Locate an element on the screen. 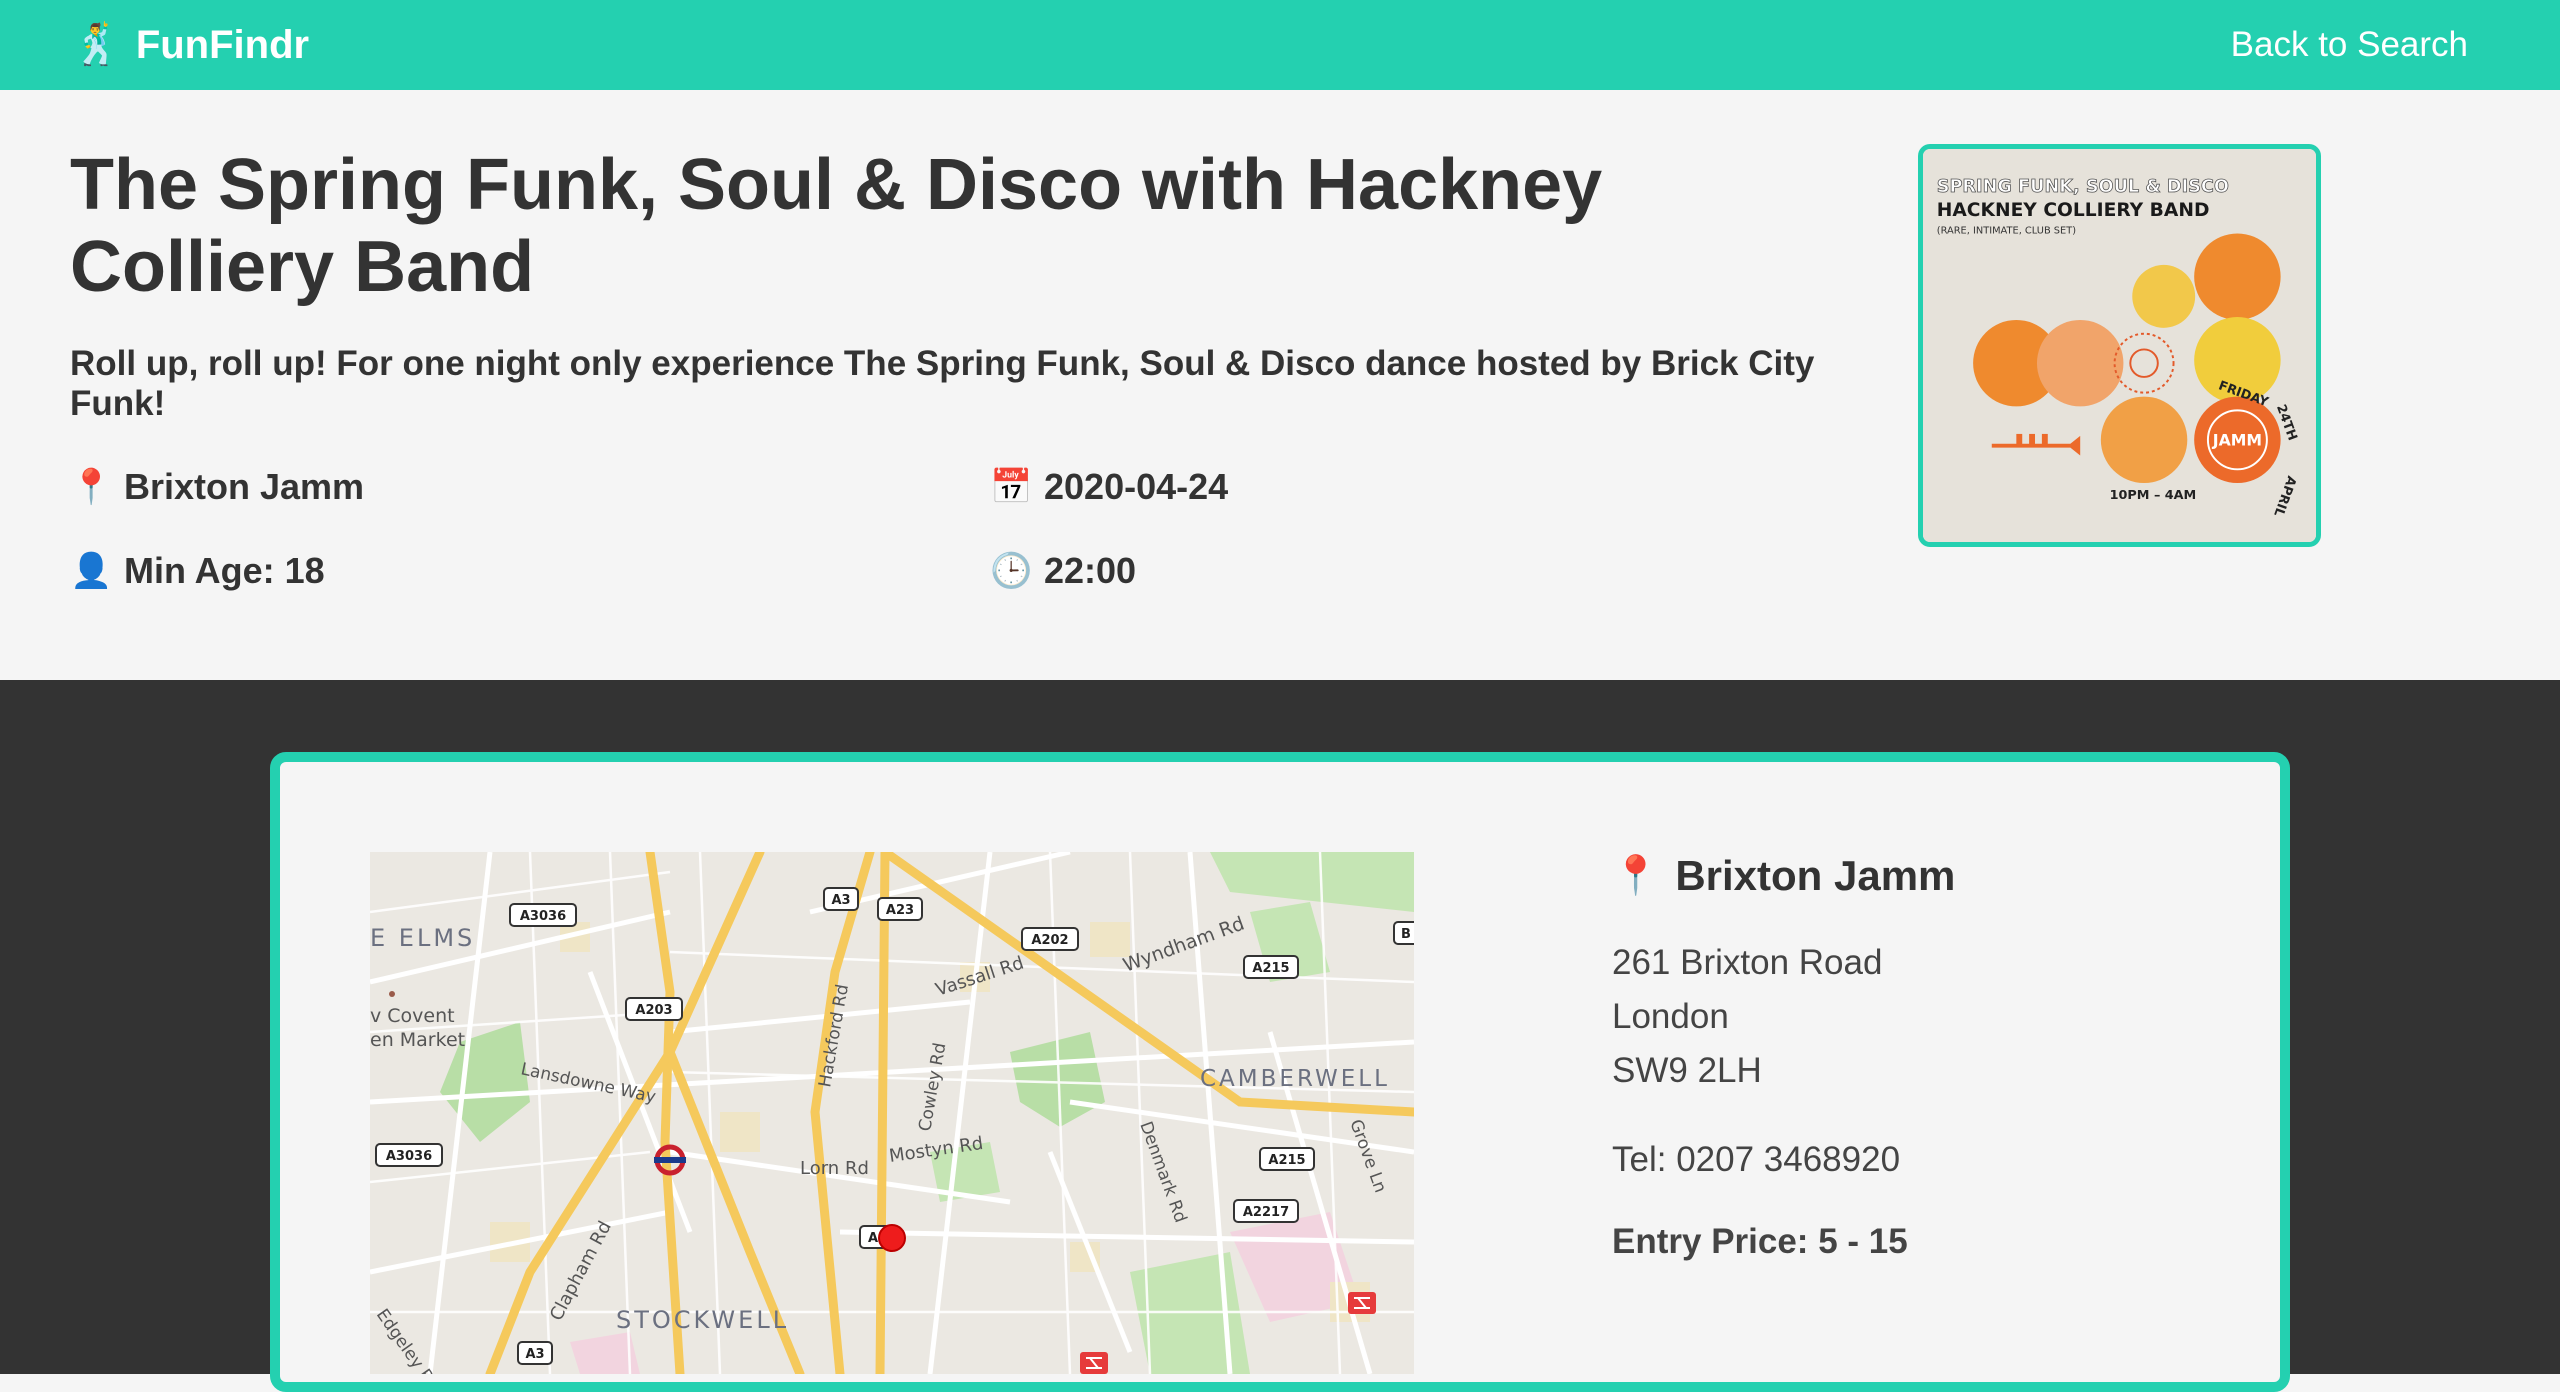  shield-a215-mid: A215 is located at coordinates (1286, 1160).